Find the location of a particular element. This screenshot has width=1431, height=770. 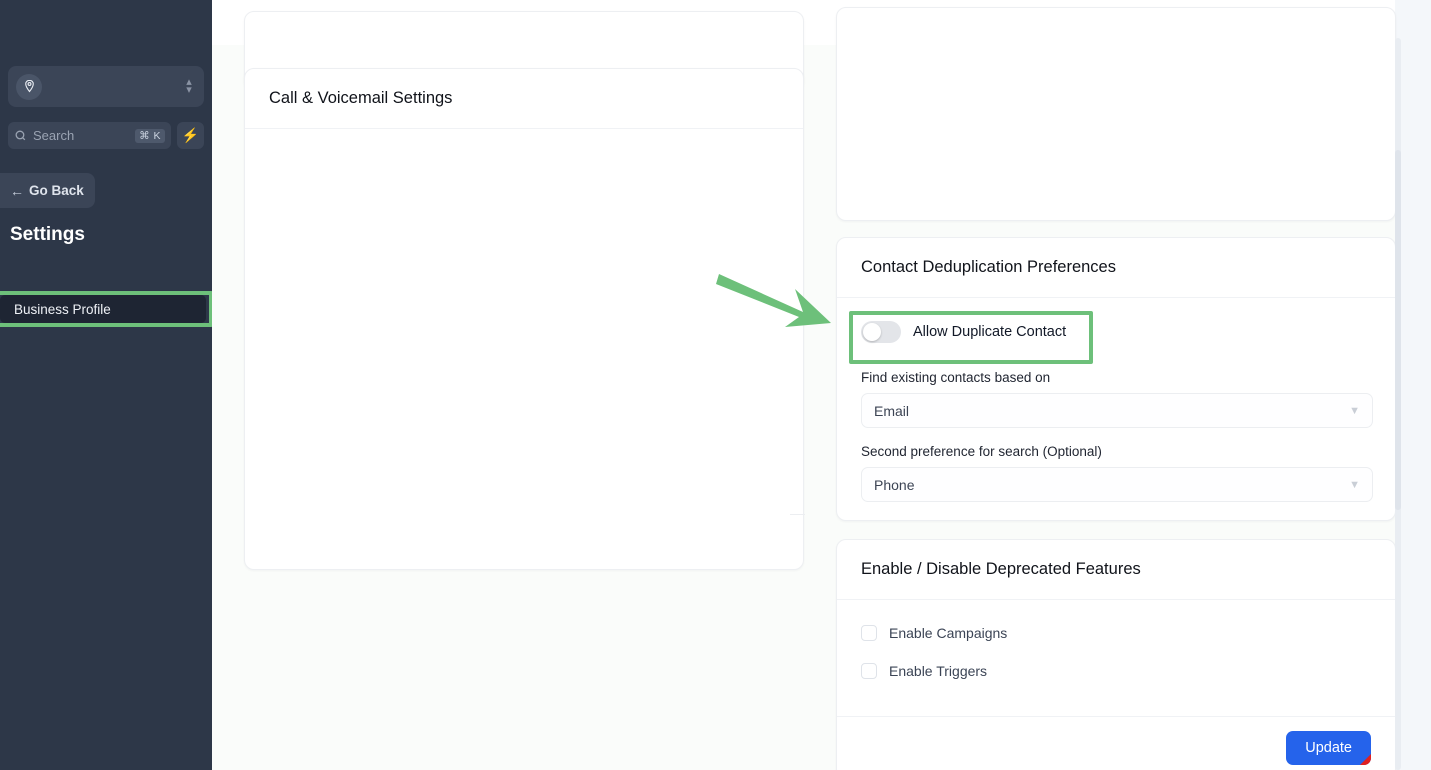

enable-triggers-row: Enable Triggers is located at coordinates (1116, 671).